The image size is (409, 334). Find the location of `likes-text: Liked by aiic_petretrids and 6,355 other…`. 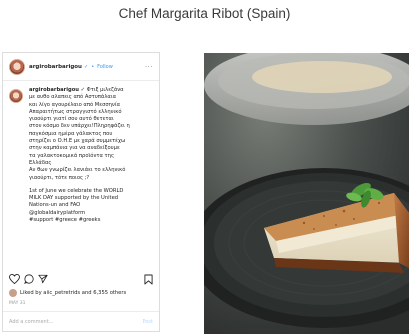

likes-text: Liked by aiic_petretrids and 6,355 other… is located at coordinates (73, 293).